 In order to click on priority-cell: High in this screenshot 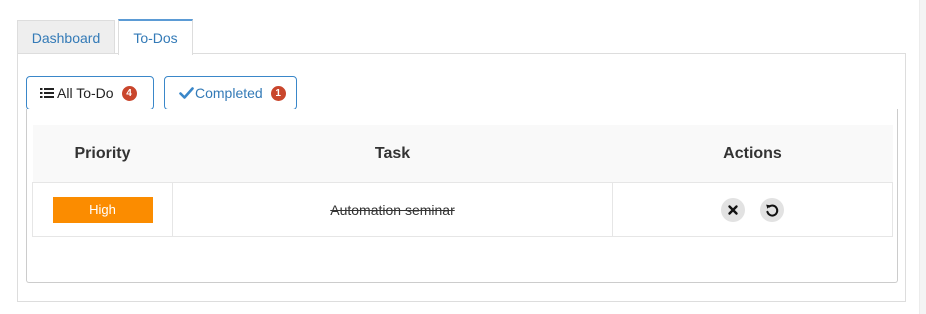, I will do `click(102, 209)`.